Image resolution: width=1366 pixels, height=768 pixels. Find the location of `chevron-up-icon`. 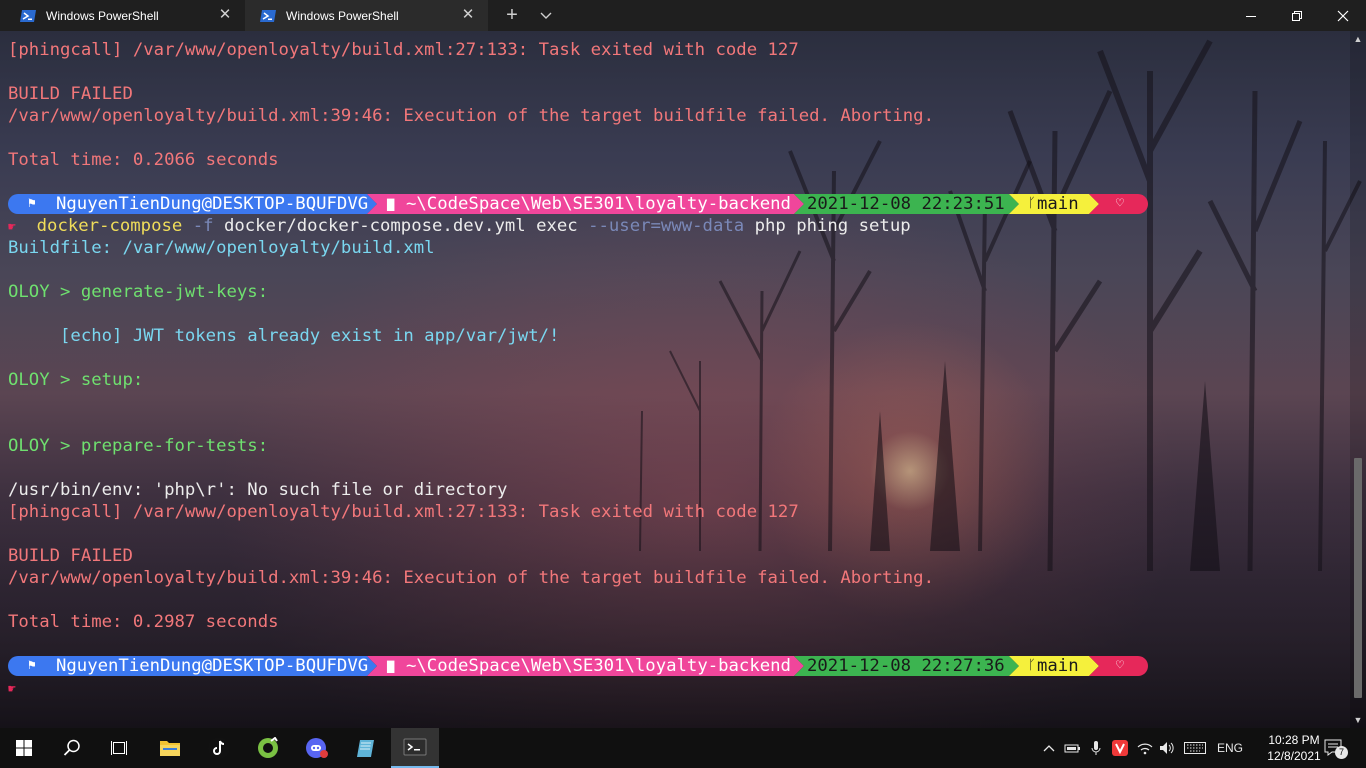

chevron-up-icon is located at coordinates (1049, 748).